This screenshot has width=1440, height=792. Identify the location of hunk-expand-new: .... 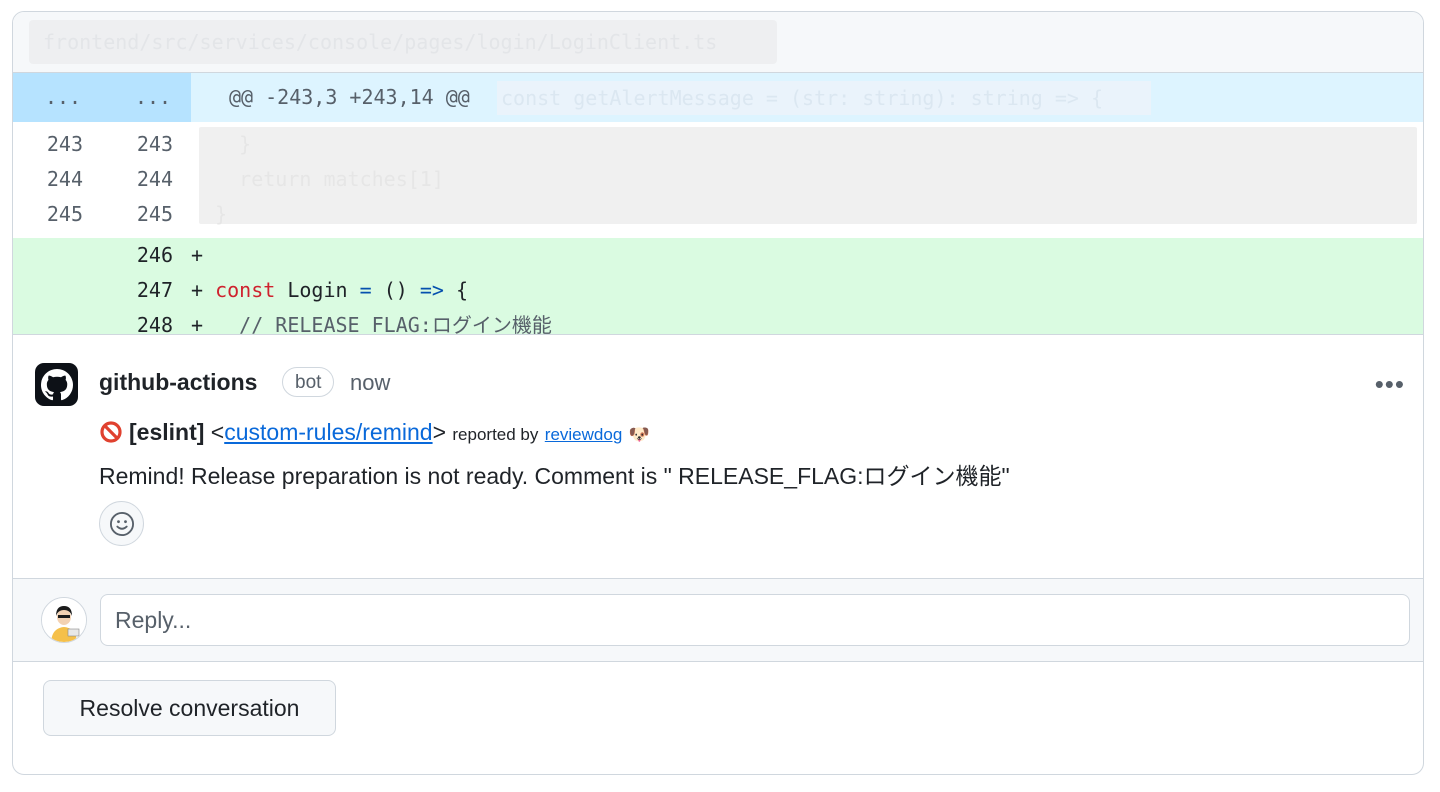
(153, 97).